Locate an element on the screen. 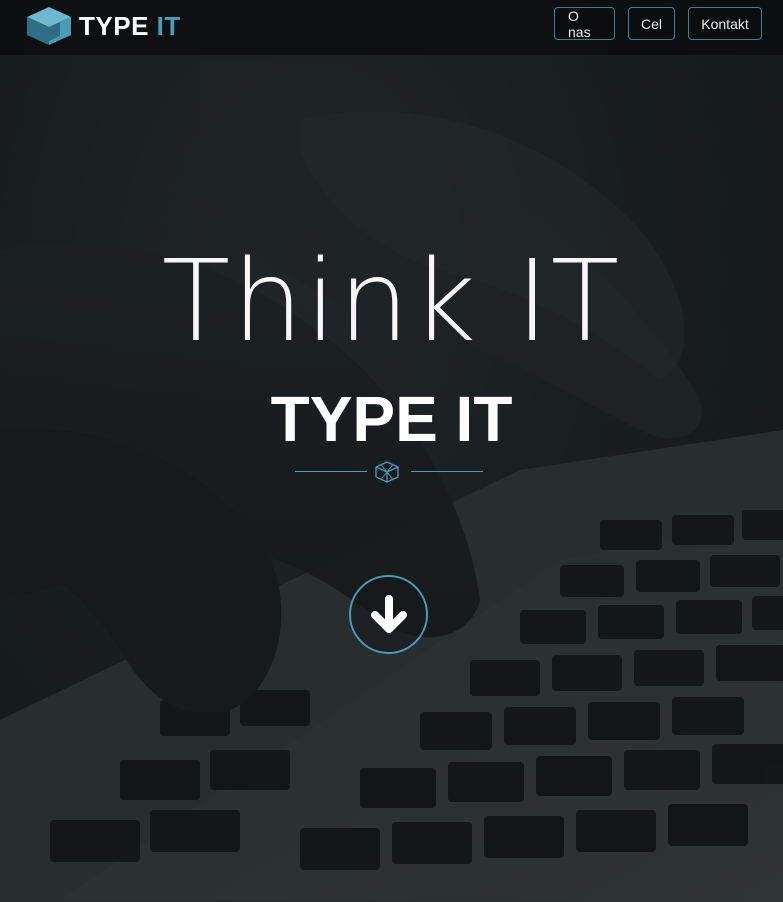  nav-link-cel: Cel is located at coordinates (651, 23).